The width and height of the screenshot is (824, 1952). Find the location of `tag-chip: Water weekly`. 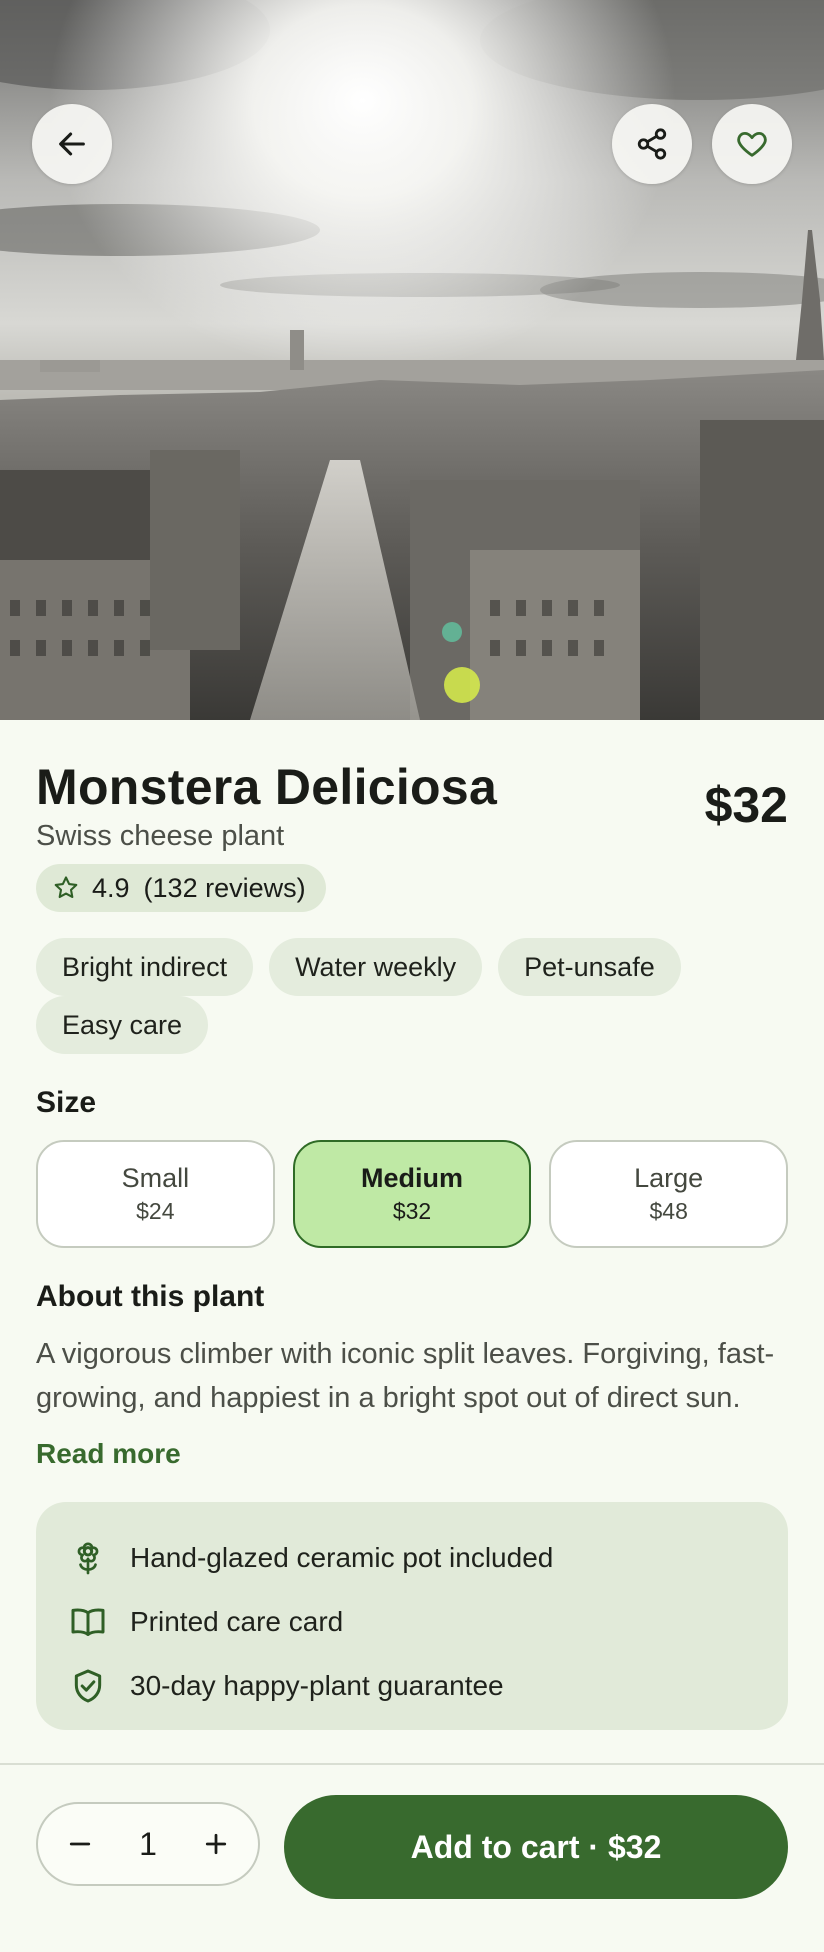

tag-chip: Water weekly is located at coordinates (376, 967).